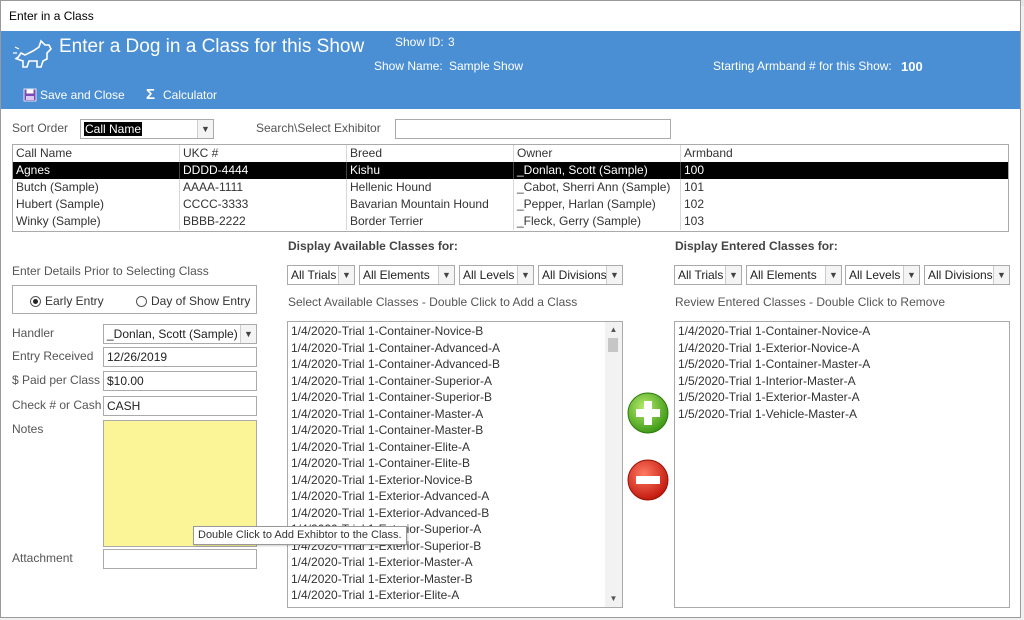  Describe the element at coordinates (147, 129) in the screenshot. I see `sort-order-select: Call Name ▼` at that location.